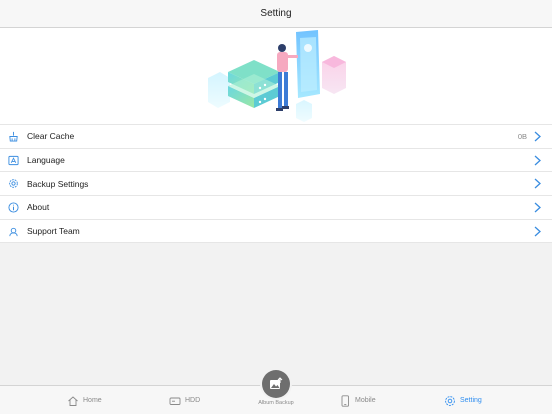 This screenshot has width=552, height=414. I want to click on row-label: About, so click(38, 207).